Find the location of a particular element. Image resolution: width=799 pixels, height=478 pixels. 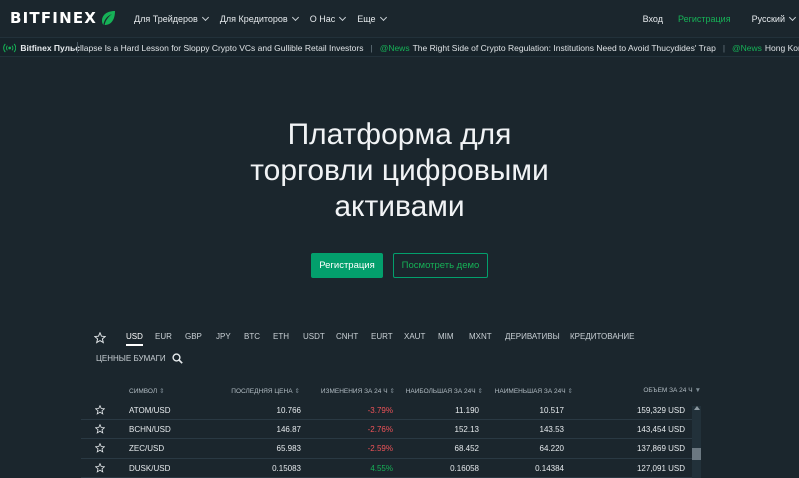

pulse-link: Bitfinex Пульс is located at coordinates (40, 47).